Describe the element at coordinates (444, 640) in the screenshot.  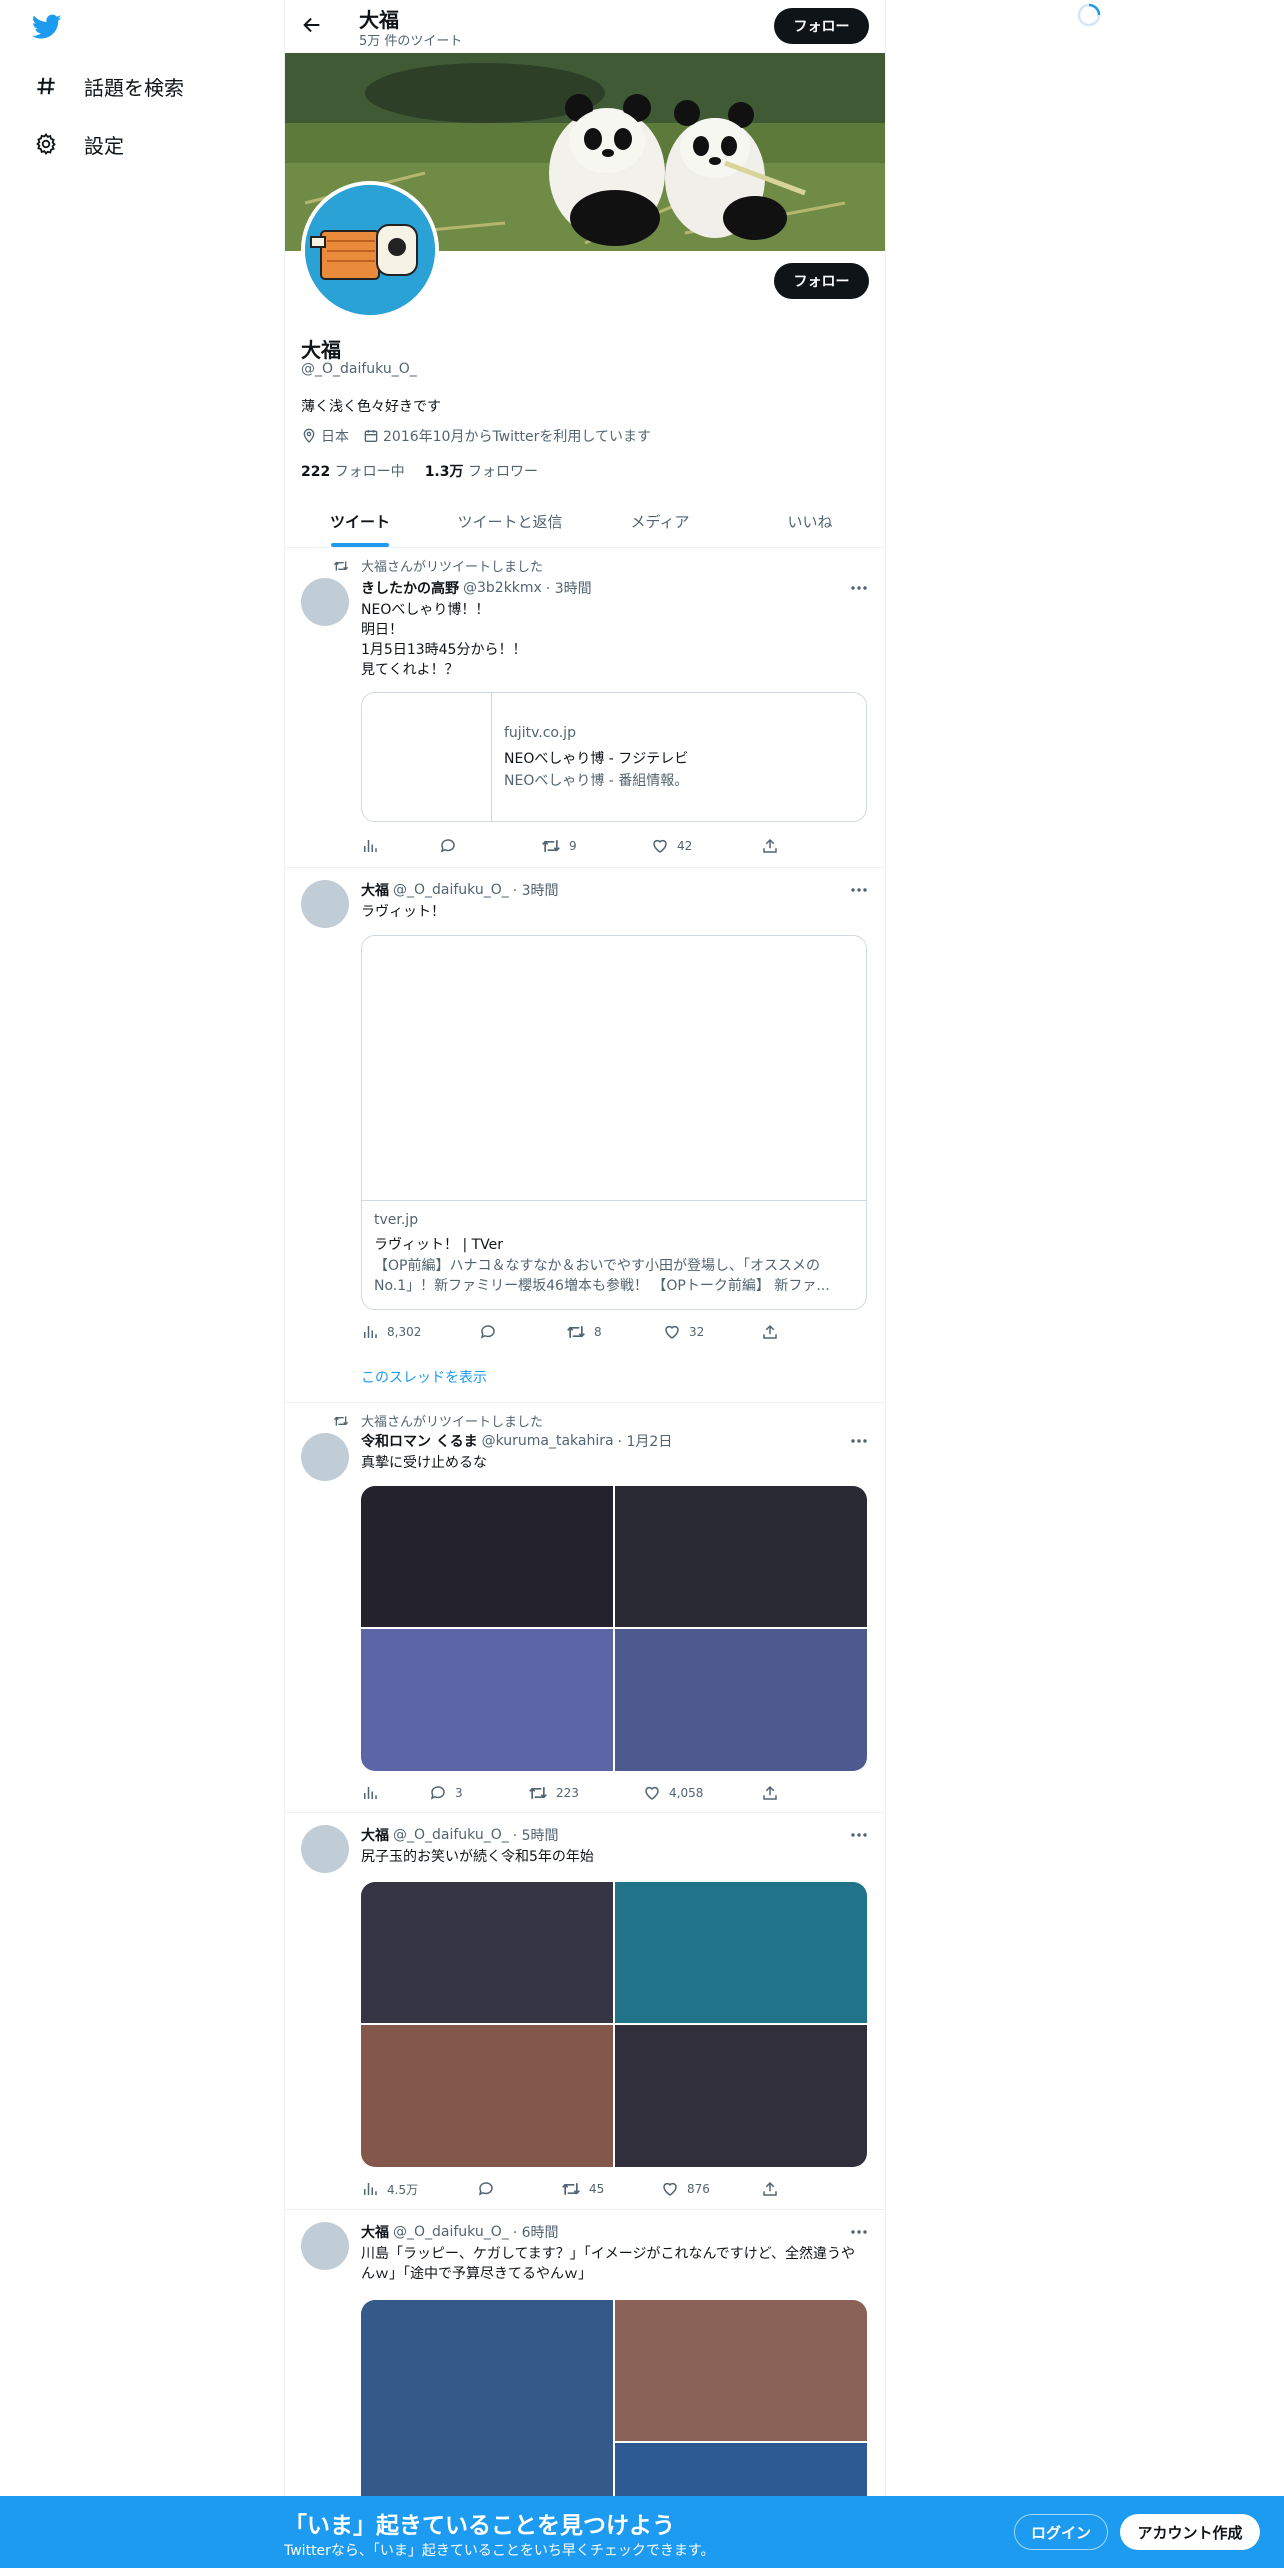
I see `tweet-text: NEOべしゃり博！！ 明日！ 1月5日13時45分から！！ 見てくれよ！？` at that location.